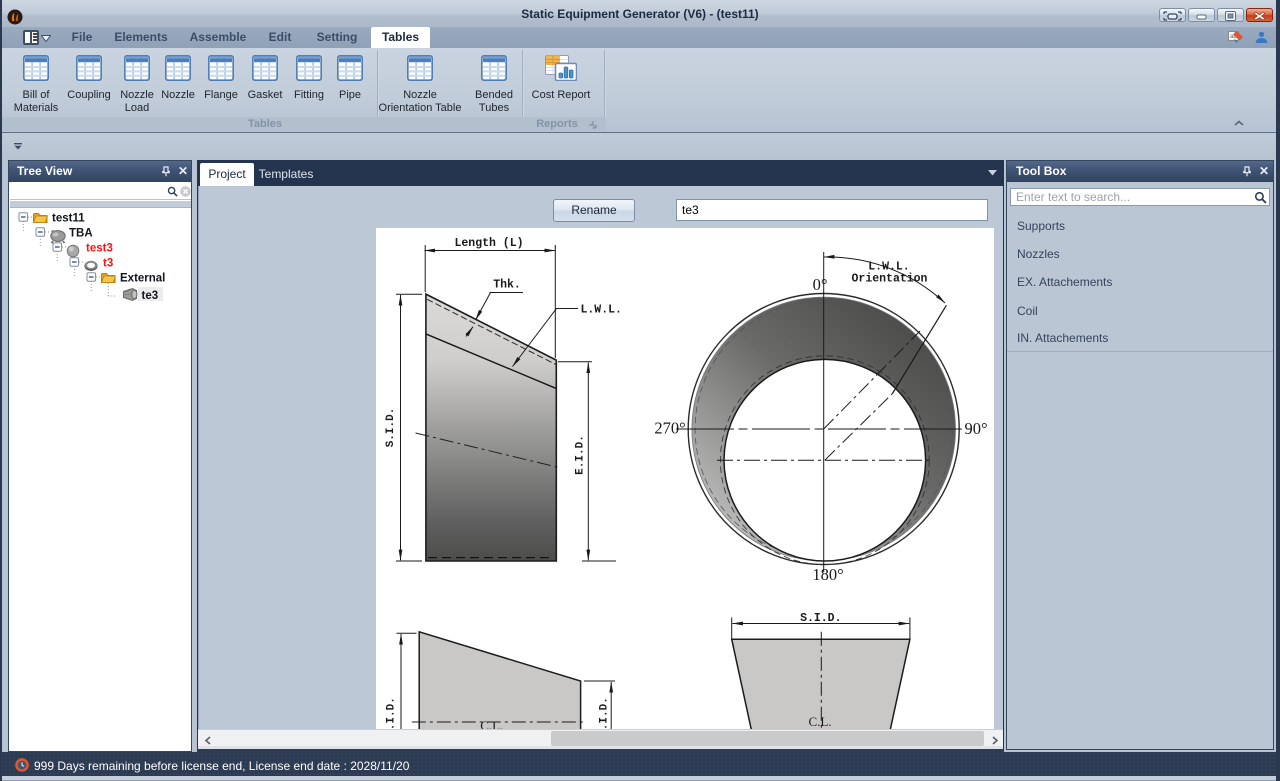 The image size is (1280, 781). I want to click on svg-text: 0°, so click(820, 284).